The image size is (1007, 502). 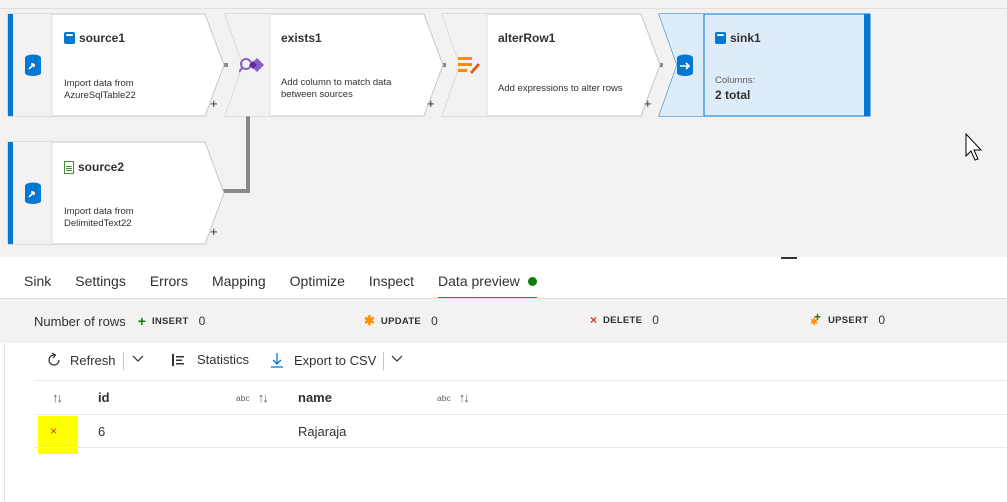 I want to click on column-name-sort: abc ↑↓, so click(x=453, y=397).